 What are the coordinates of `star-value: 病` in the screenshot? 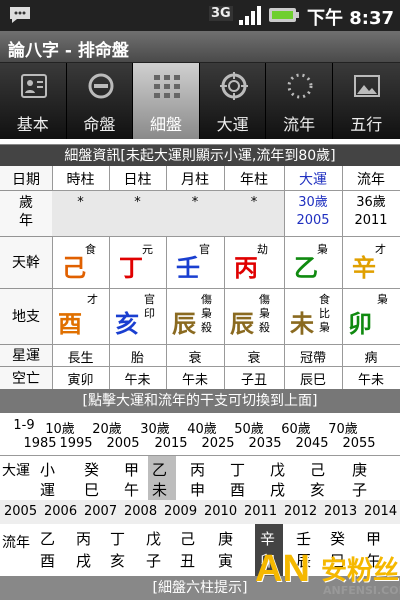 It's located at (371, 358).